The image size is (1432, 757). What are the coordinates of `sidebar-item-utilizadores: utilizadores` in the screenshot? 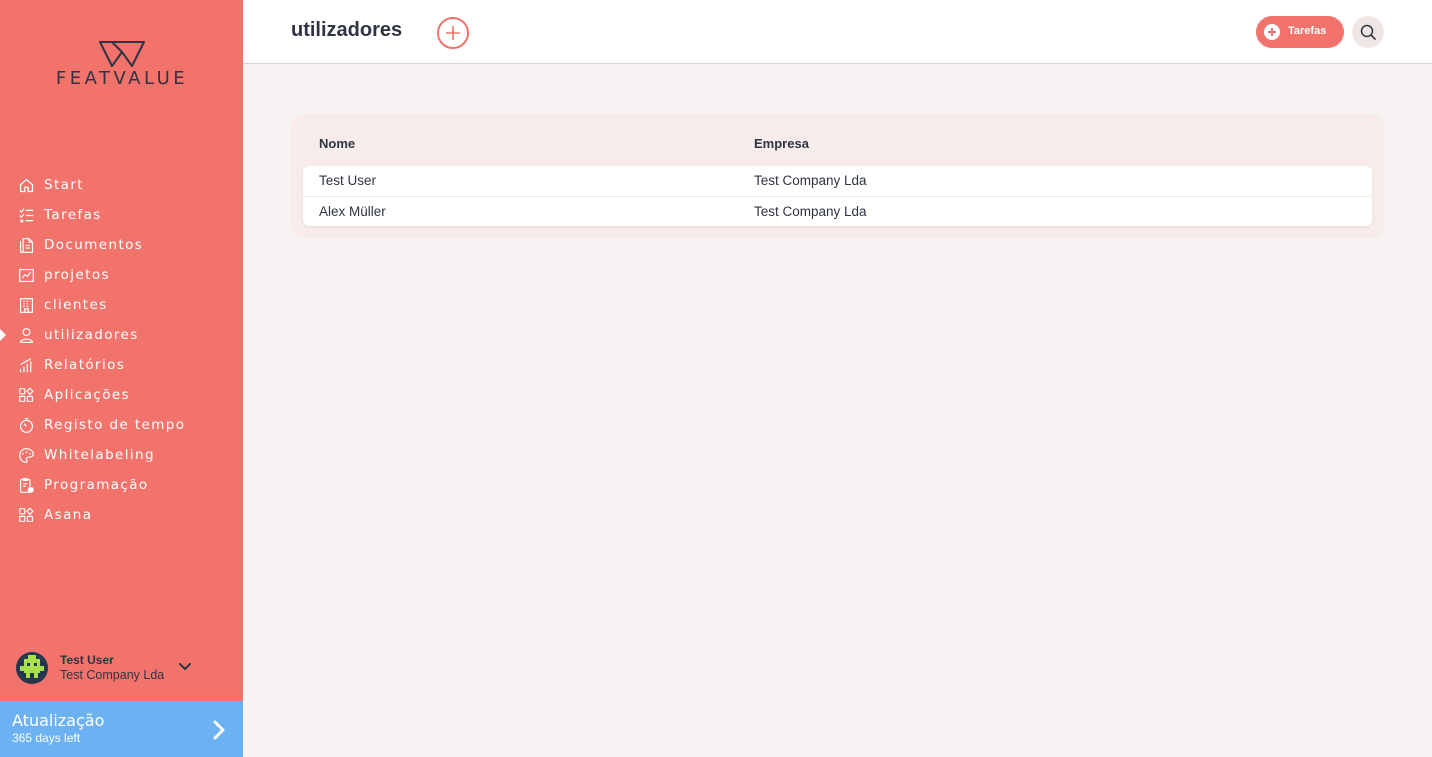 It's located at (121, 335).